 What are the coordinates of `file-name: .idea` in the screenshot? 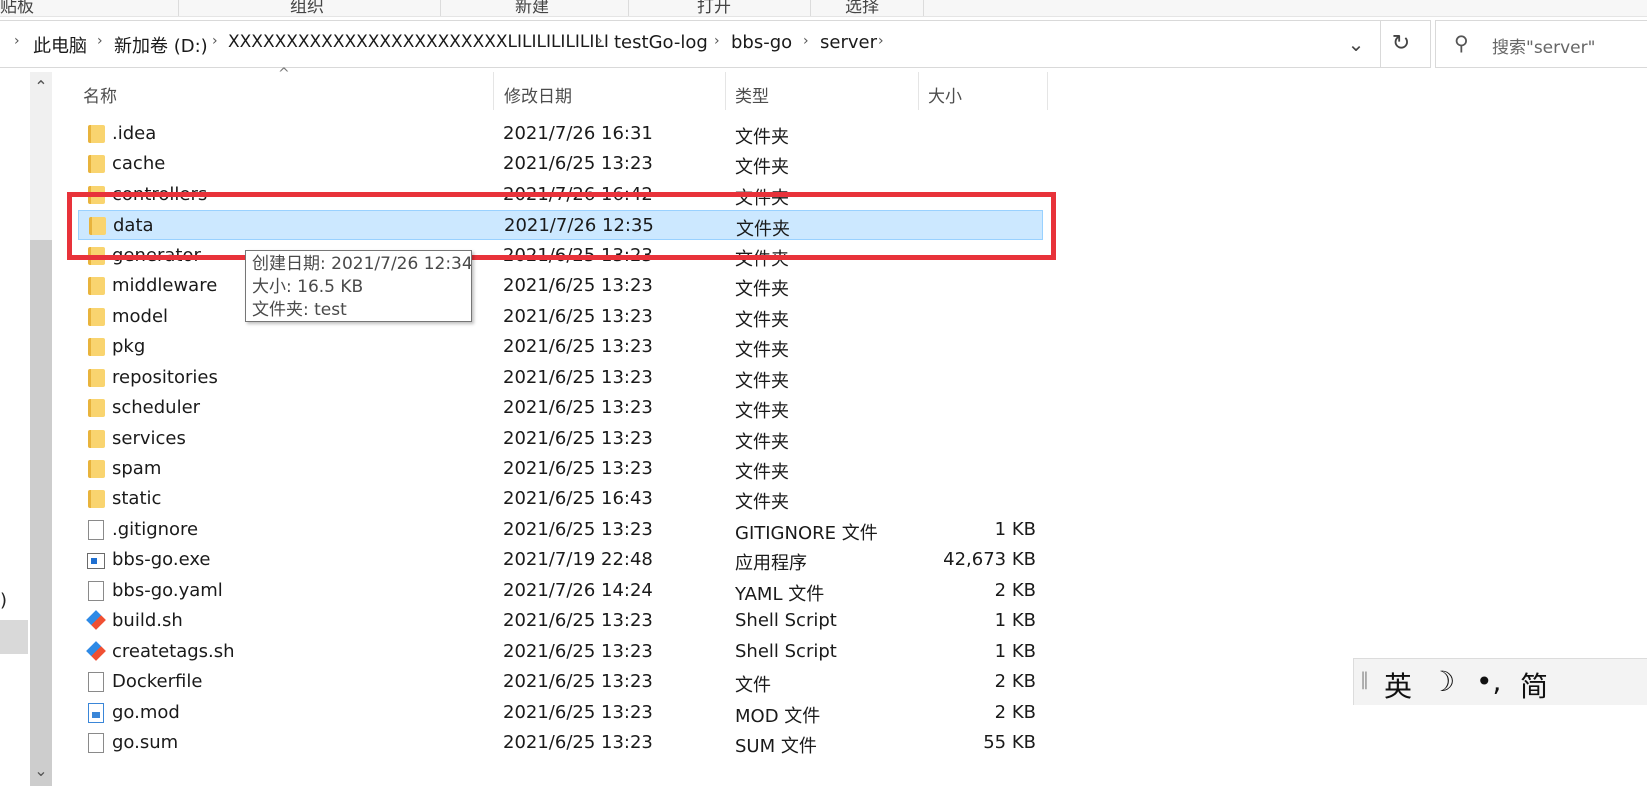 It's located at (134, 133).